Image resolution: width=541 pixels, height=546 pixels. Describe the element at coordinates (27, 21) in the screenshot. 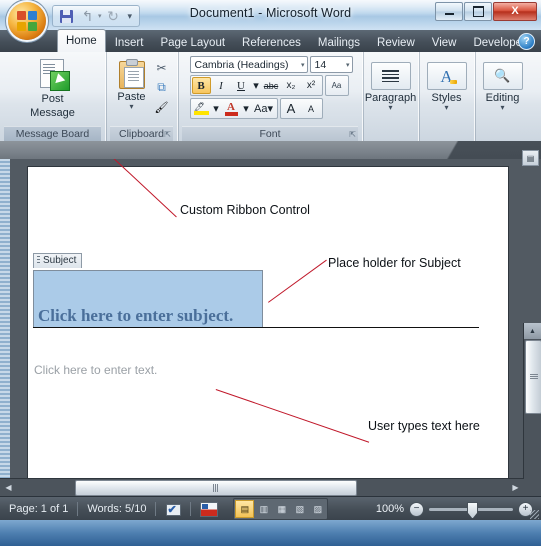

I see `office-button` at that location.